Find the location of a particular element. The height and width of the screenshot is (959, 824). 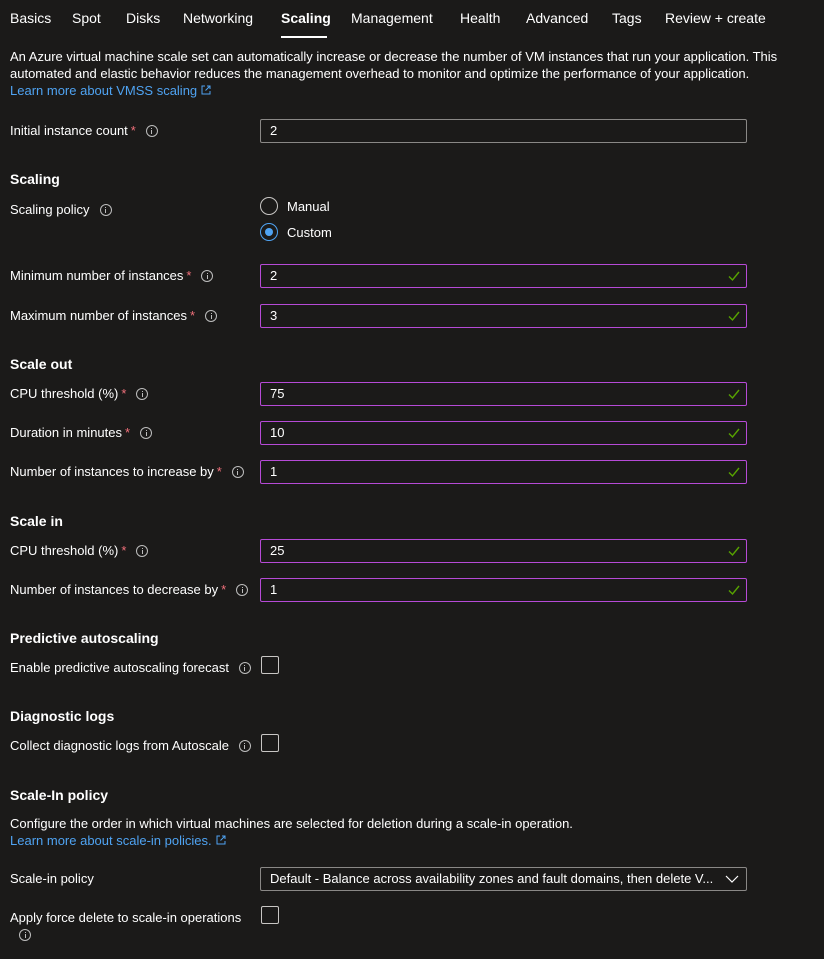

predictive-label: Enable predictive autoscaling forecast is located at coordinates (130, 667).